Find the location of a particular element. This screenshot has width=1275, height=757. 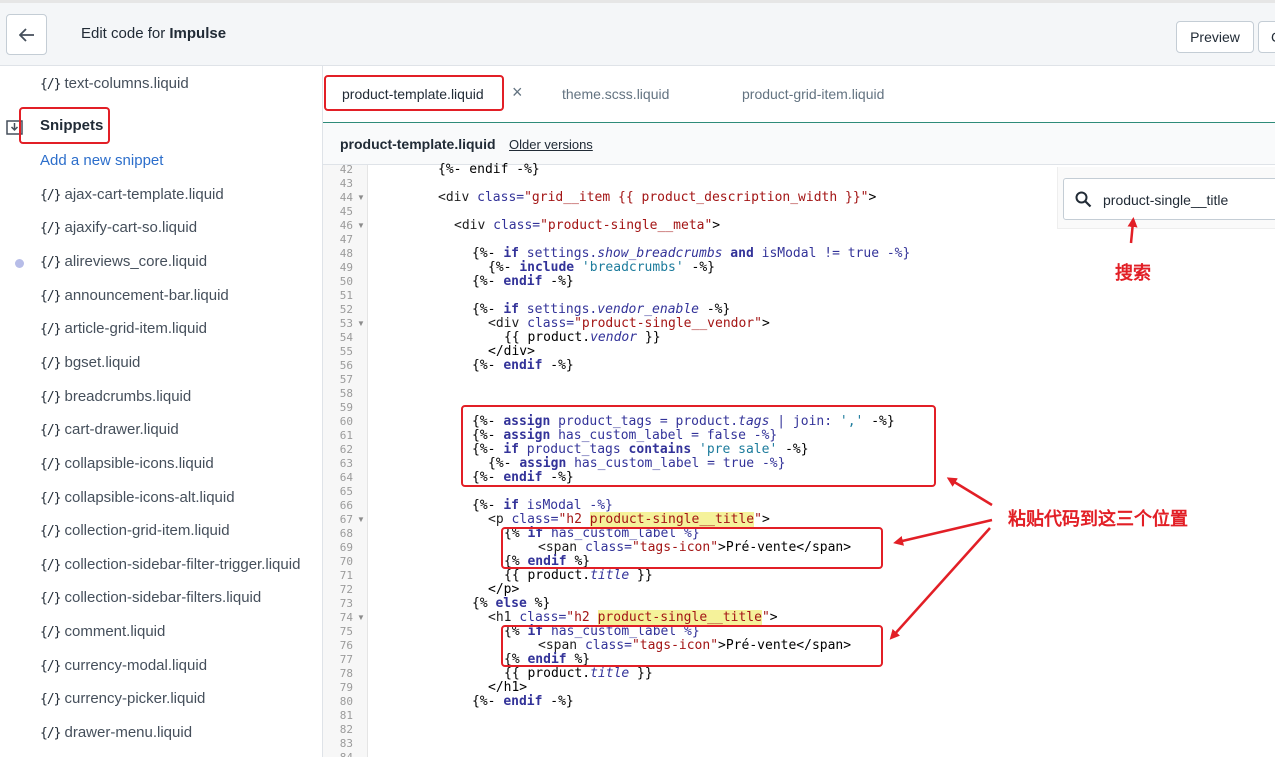

sidebar-file-item: {/} ajaxify-cart-so.liquid is located at coordinates (118, 227).